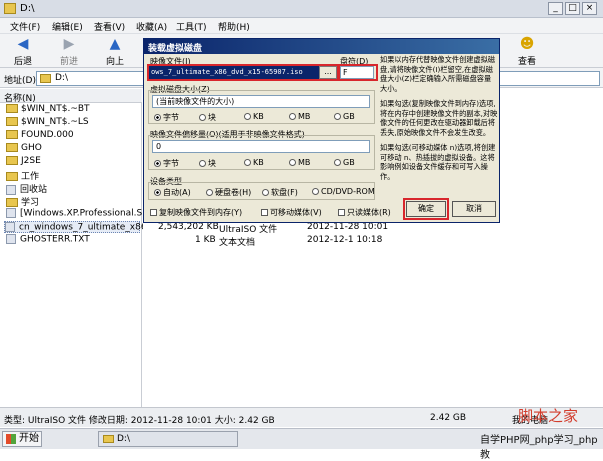 Image resolution: width=603 pixels, height=461 pixels. Describe the element at coordinates (345, 240) in the screenshot. I see `file-date: 2012-12-1 10:18` at that location.